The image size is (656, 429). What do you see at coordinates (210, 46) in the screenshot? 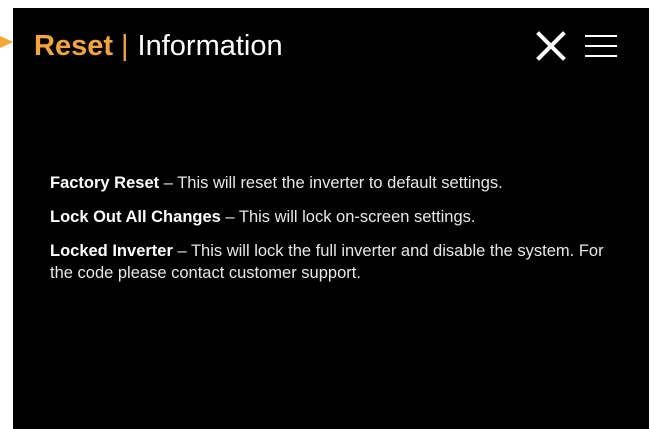
I see `title-text: Information` at bounding box center [210, 46].